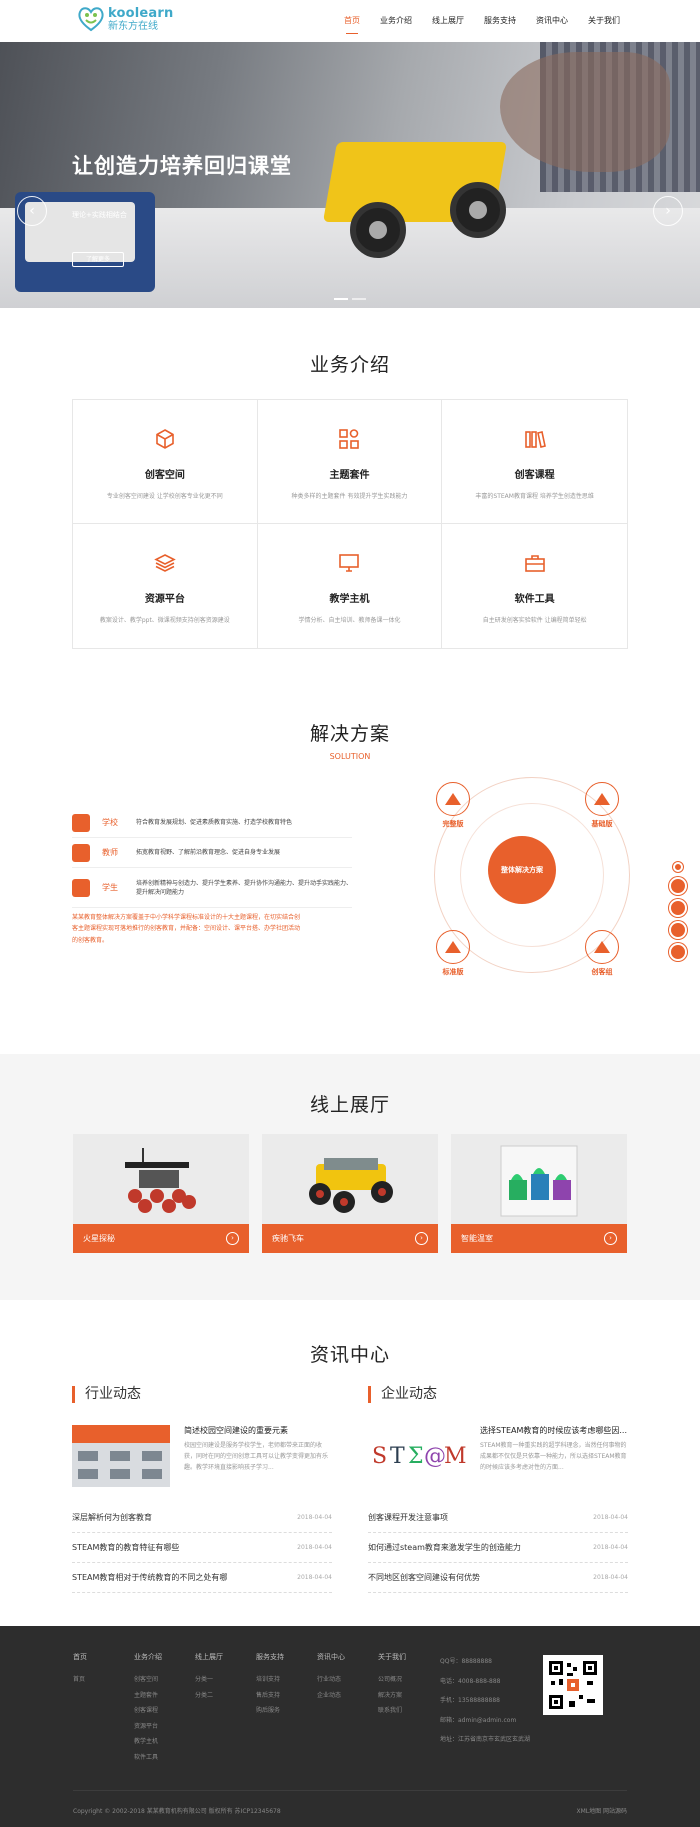 This screenshot has height=1827, width=700. I want to click on footer-mobile: 手机：13588888888, so click(470, 1700).